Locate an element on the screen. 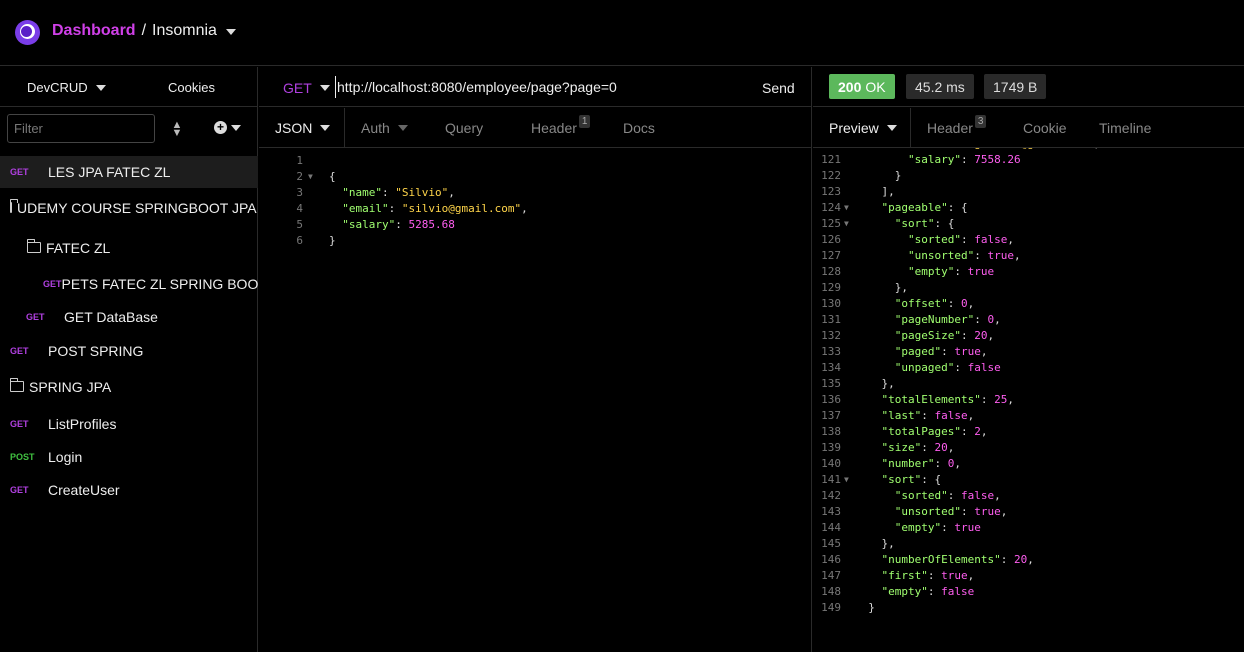 The width and height of the screenshot is (1244, 652). line-number: 136 is located at coordinates (831, 399).